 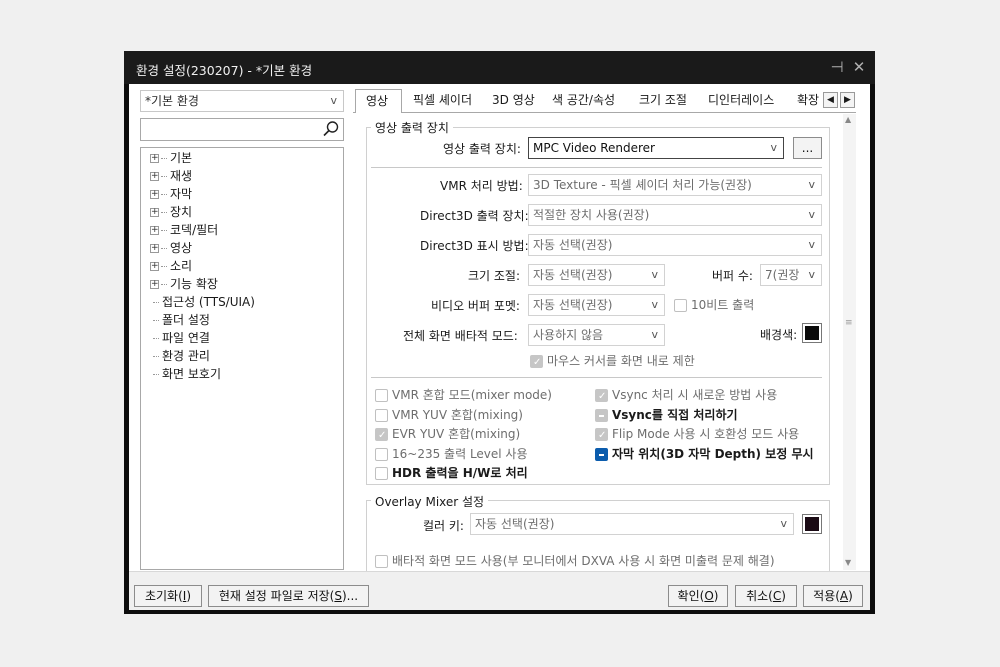 I want to click on output-device-select: MPC Video Renderer v, so click(x=656, y=148).